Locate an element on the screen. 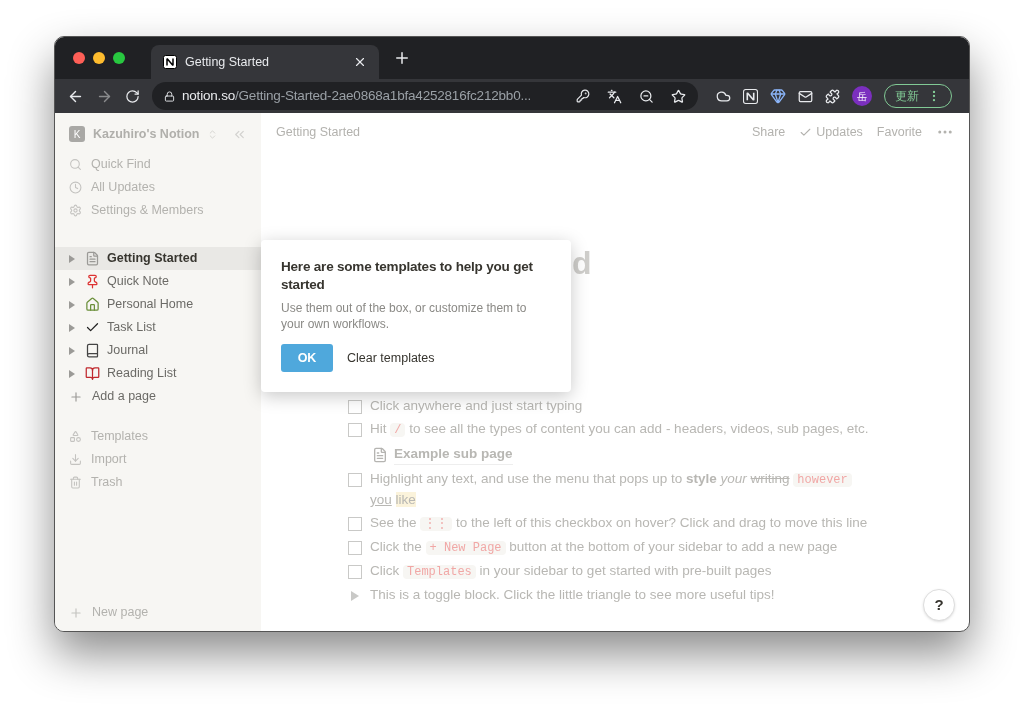 The image size is (1024, 704). block-text: to see all the types of content you can add - headers, videos, sub pages, etc. is located at coordinates (638, 428).